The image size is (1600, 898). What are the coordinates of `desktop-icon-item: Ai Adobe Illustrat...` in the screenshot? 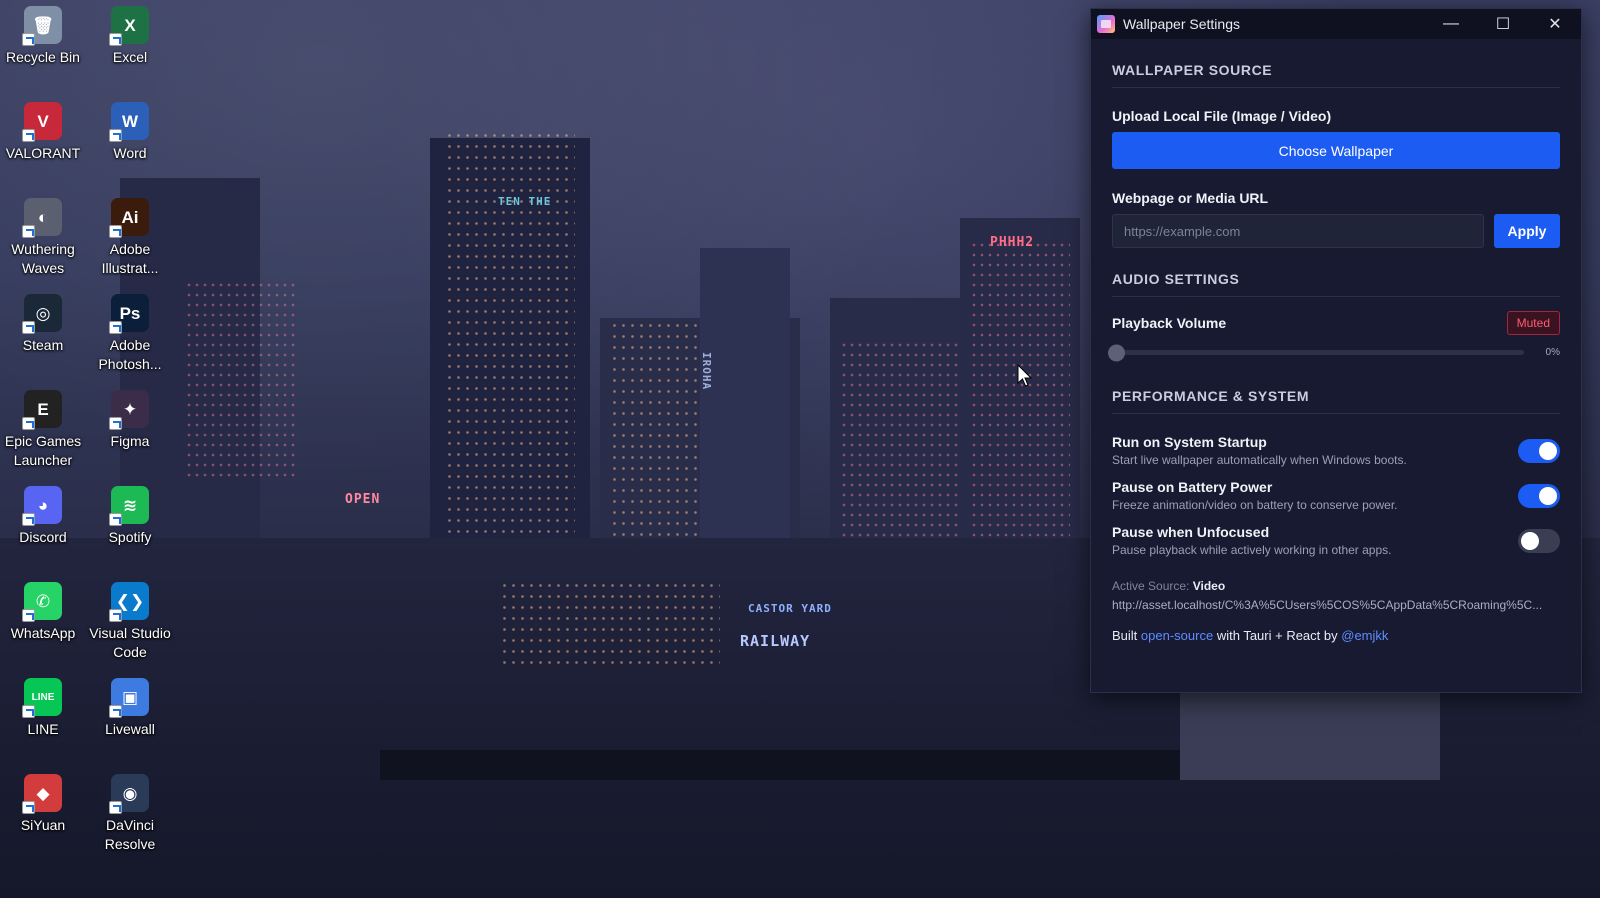 It's located at (130, 238).